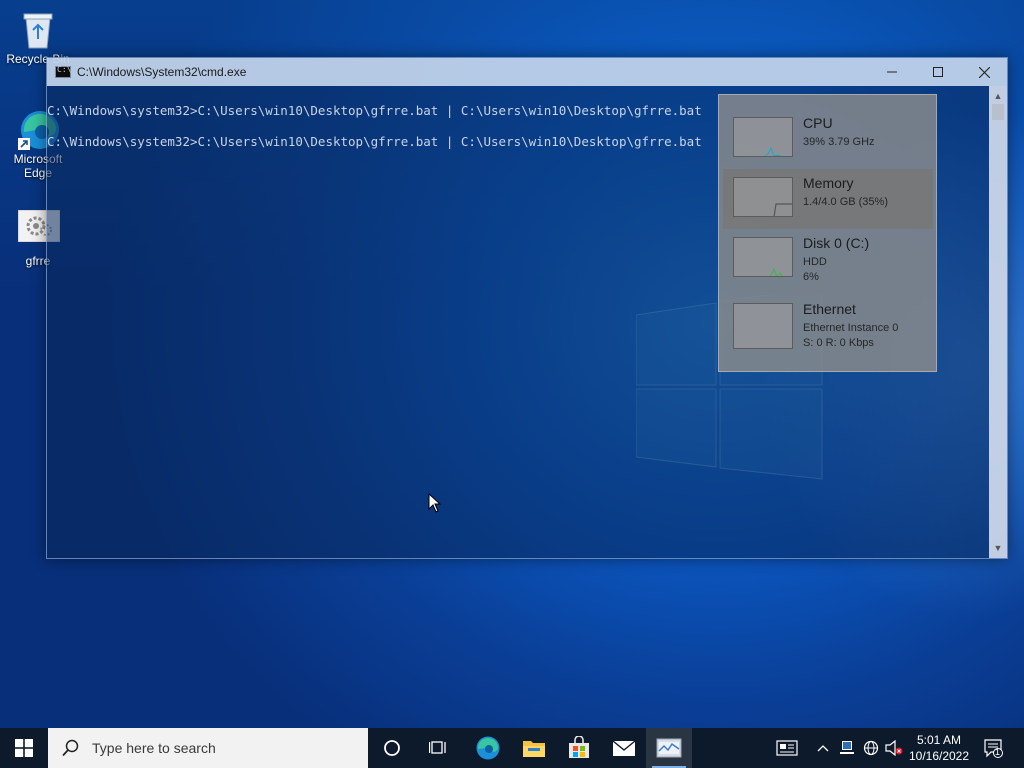 Image resolution: width=1024 pixels, height=768 pixels. I want to click on volume-muted-icon, so click(894, 748).